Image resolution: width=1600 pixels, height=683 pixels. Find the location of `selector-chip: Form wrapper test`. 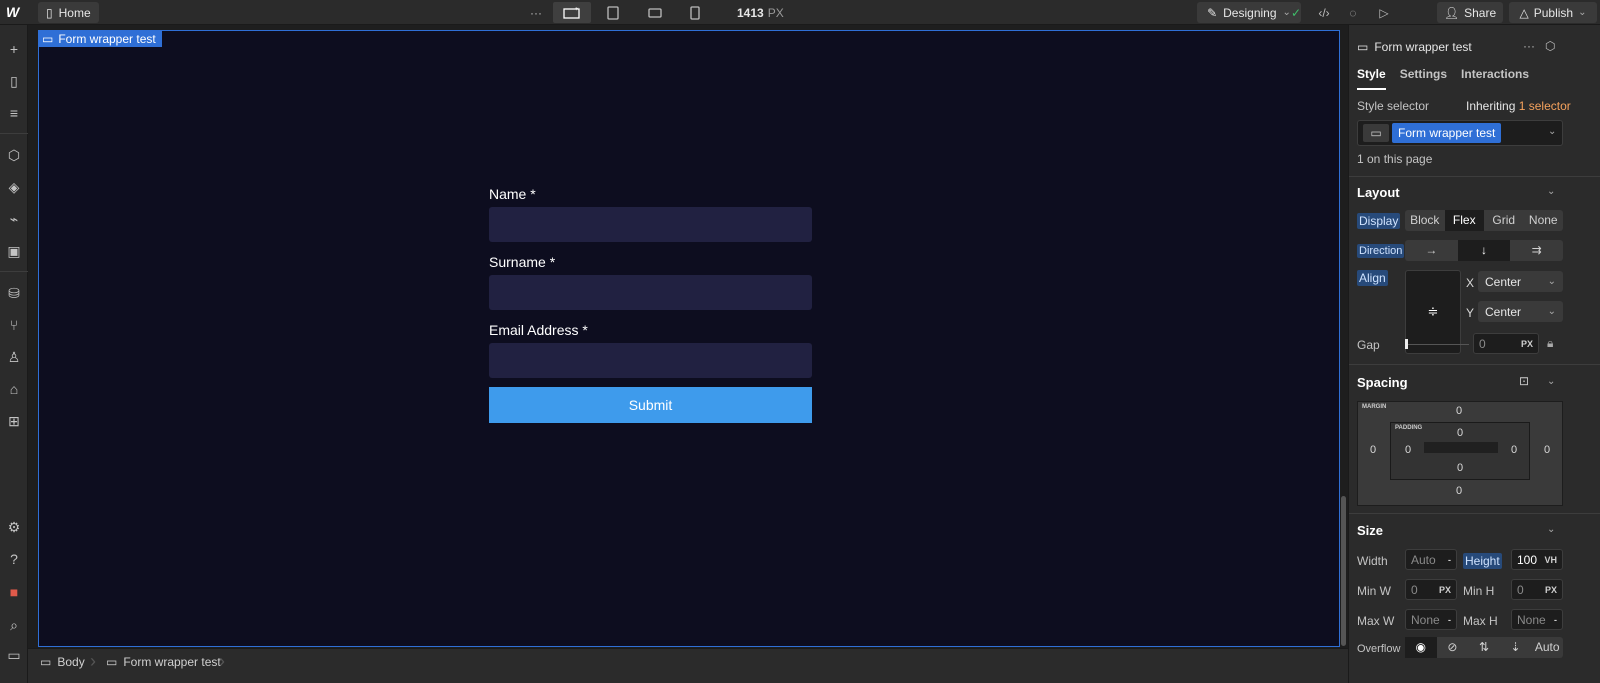

selector-chip: Form wrapper test is located at coordinates (1447, 133).